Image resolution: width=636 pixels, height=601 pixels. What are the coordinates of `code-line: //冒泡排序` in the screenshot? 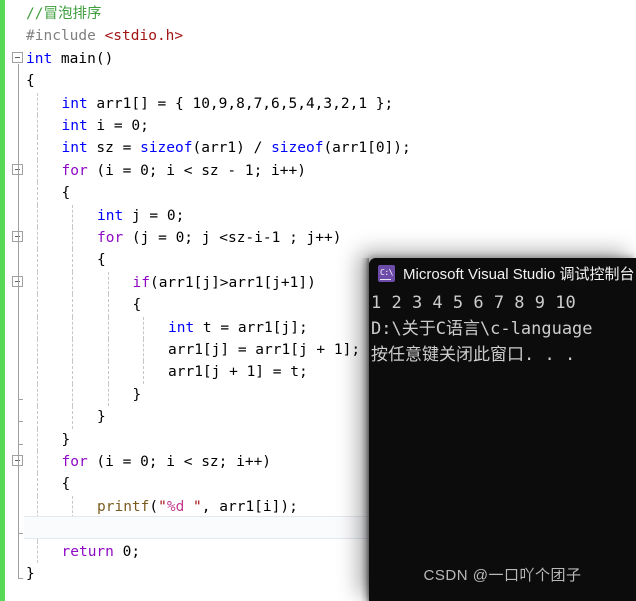 It's located at (62, 14).